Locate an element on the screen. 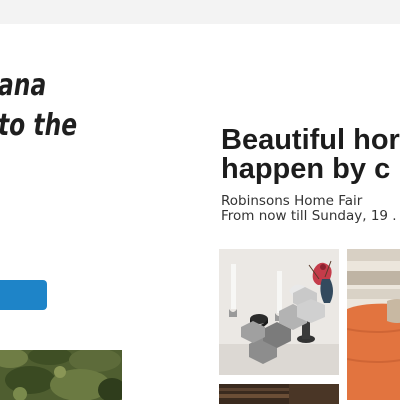  promo-event-name: Robinsons Home Fair is located at coordinates (292, 201).